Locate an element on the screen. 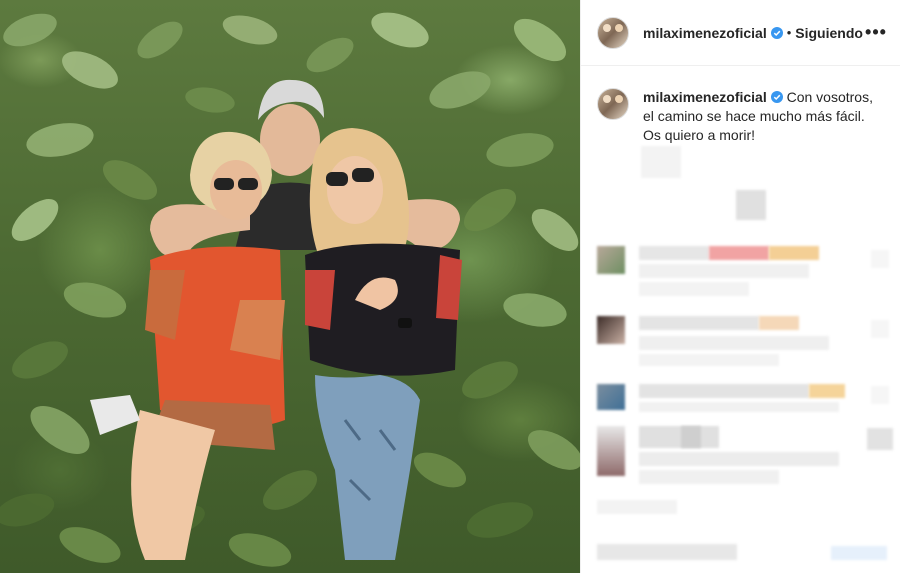  caption-avatar is located at coordinates (613, 104).